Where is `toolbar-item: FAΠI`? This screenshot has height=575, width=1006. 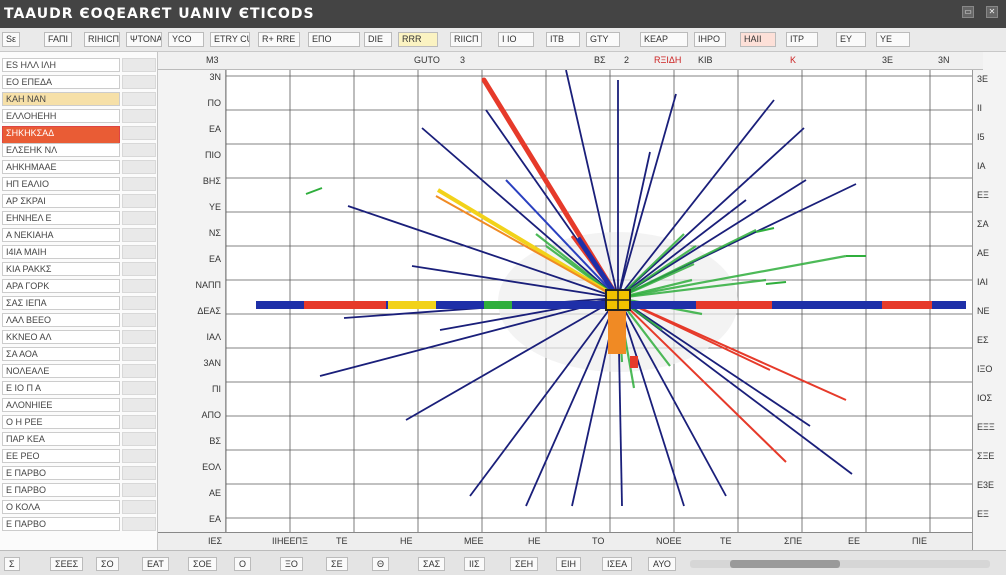
toolbar-item: FAΠI is located at coordinates (58, 39).